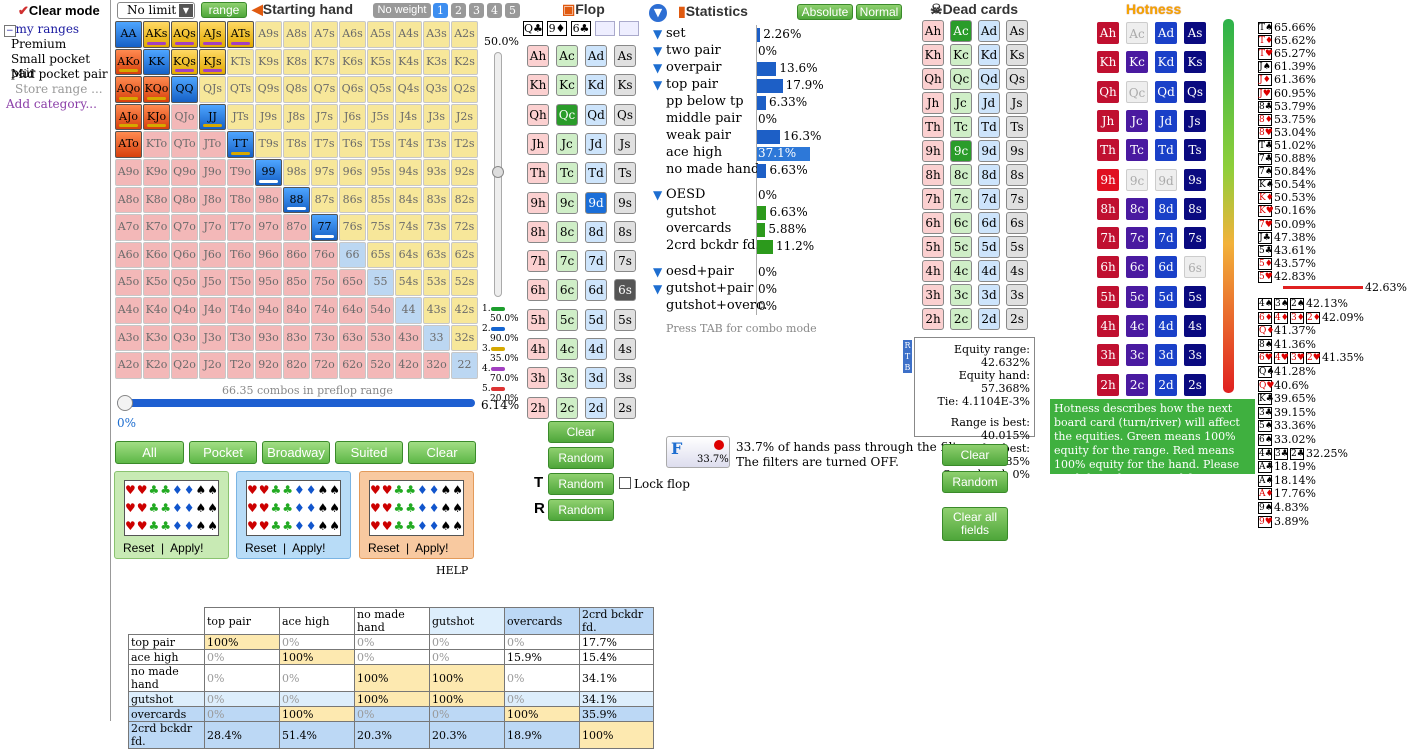 The image size is (1418, 749). I want to click on hotness-card-5h: 5h, so click(1108, 296).